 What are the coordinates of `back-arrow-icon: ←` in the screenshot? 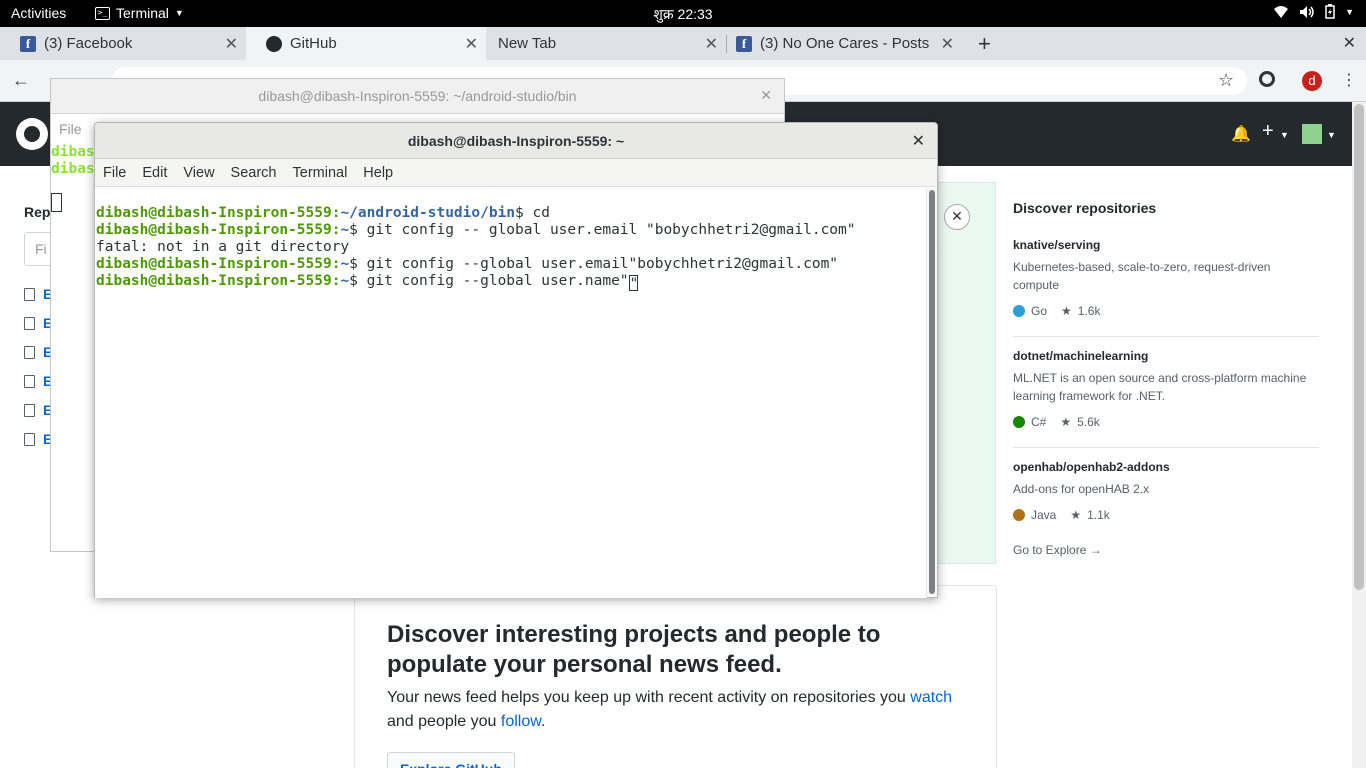 It's located at (21, 80).